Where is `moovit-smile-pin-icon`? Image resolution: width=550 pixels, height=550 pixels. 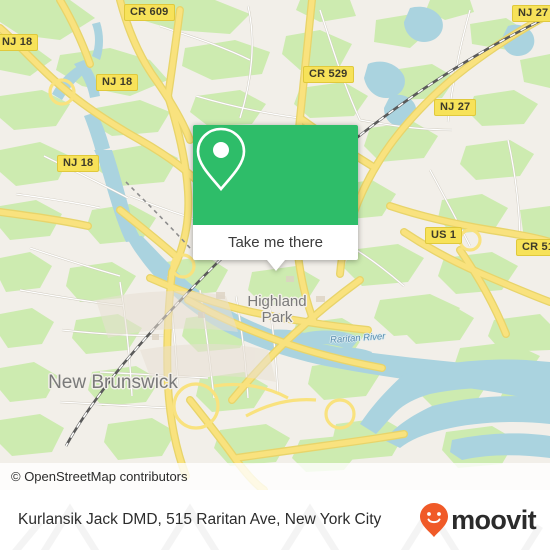 moovit-smile-pin-icon is located at coordinates (434, 520).